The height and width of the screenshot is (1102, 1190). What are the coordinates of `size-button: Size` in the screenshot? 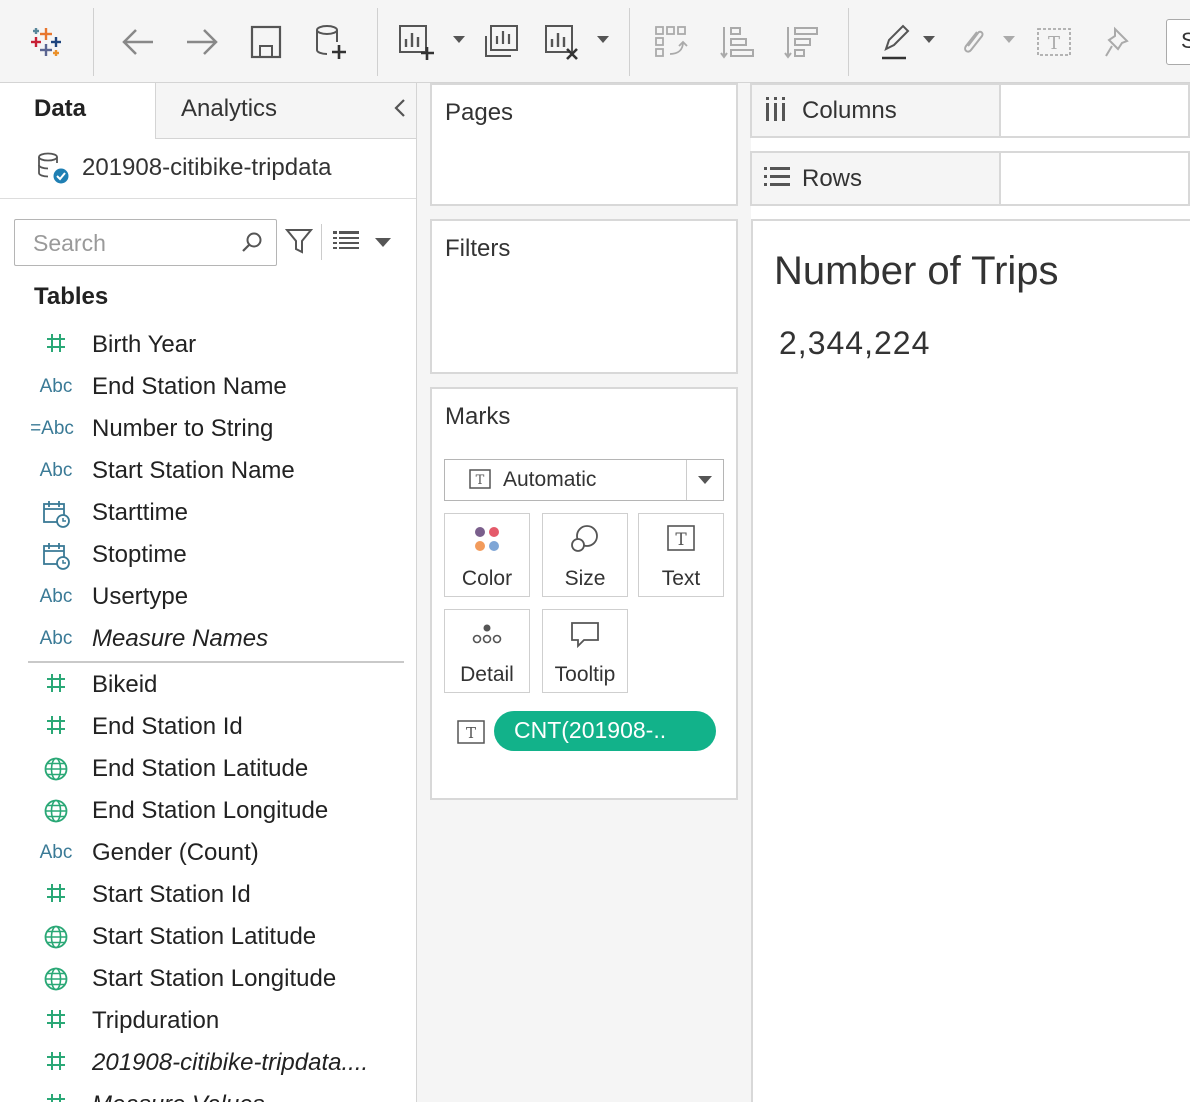 It's located at (585, 555).